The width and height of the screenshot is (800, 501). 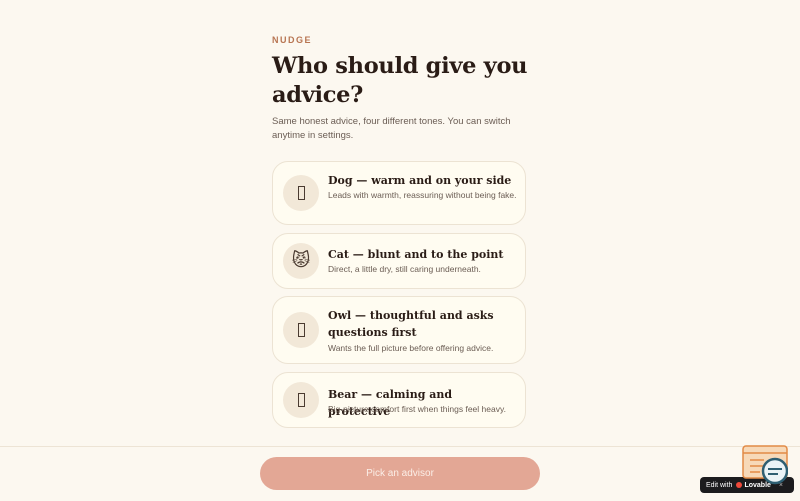 What do you see at coordinates (420, 180) in the screenshot?
I see `advisor-name: Dog — warm and on your side` at bounding box center [420, 180].